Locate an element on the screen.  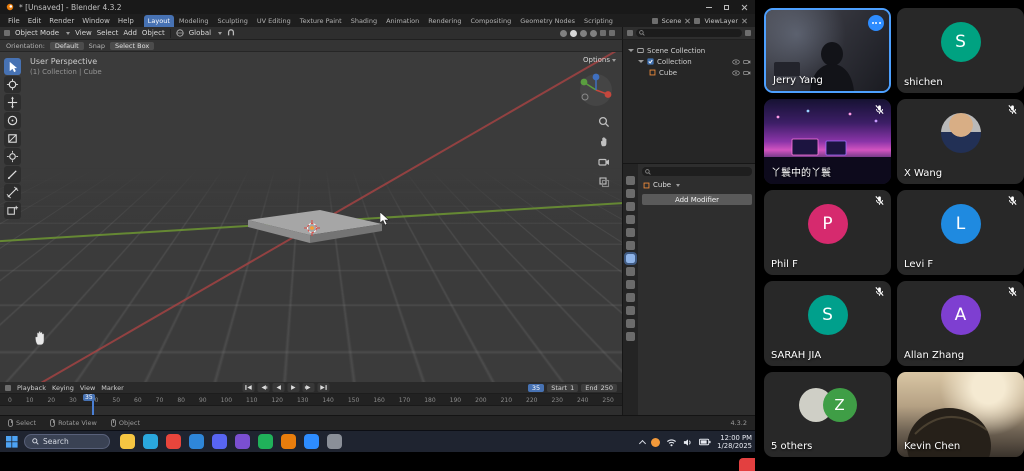
options-dropdown: Options is located at coordinates (599, 60).